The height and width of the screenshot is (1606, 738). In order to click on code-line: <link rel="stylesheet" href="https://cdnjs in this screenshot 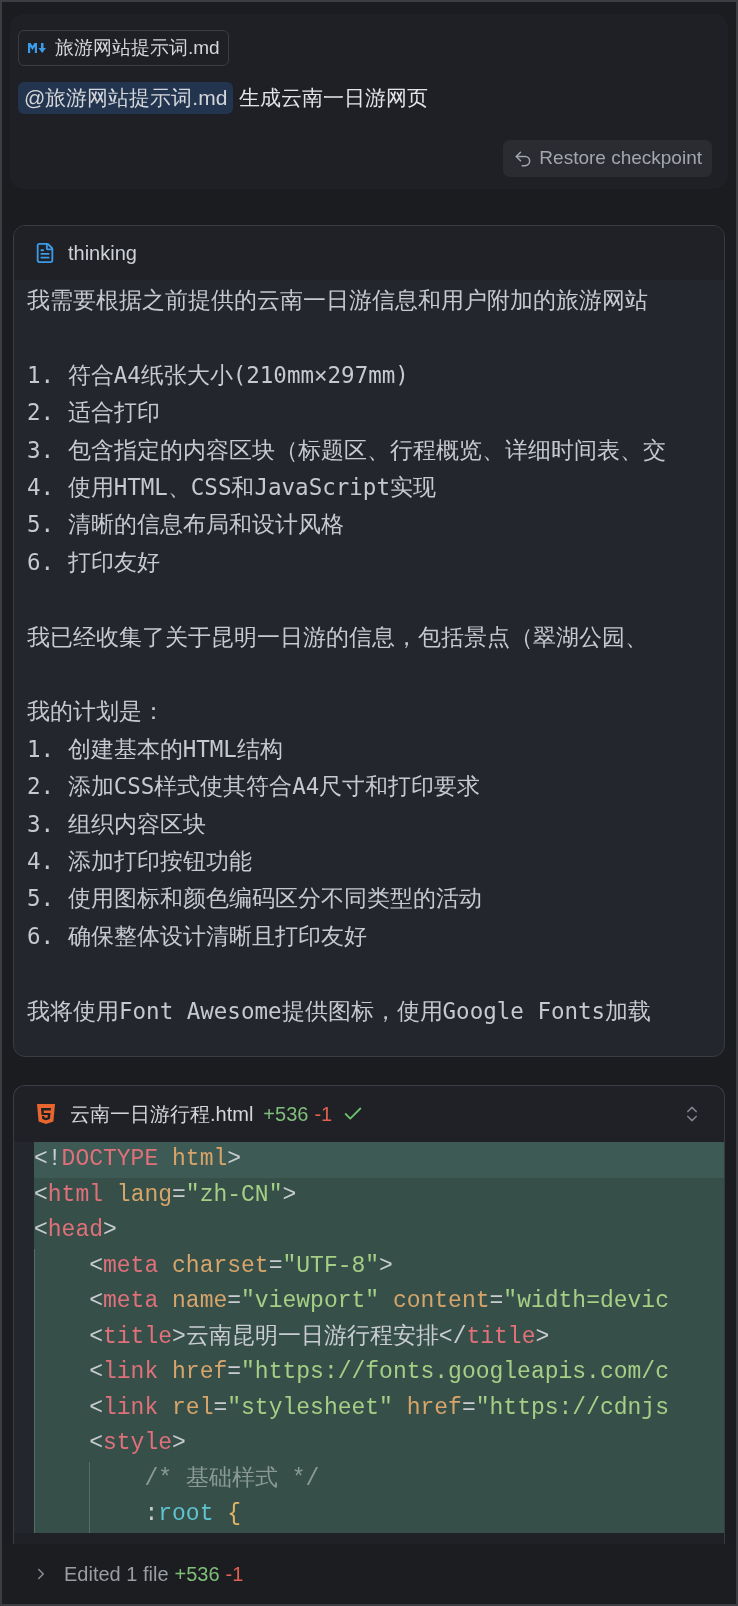, I will do `click(378, 1407)`.